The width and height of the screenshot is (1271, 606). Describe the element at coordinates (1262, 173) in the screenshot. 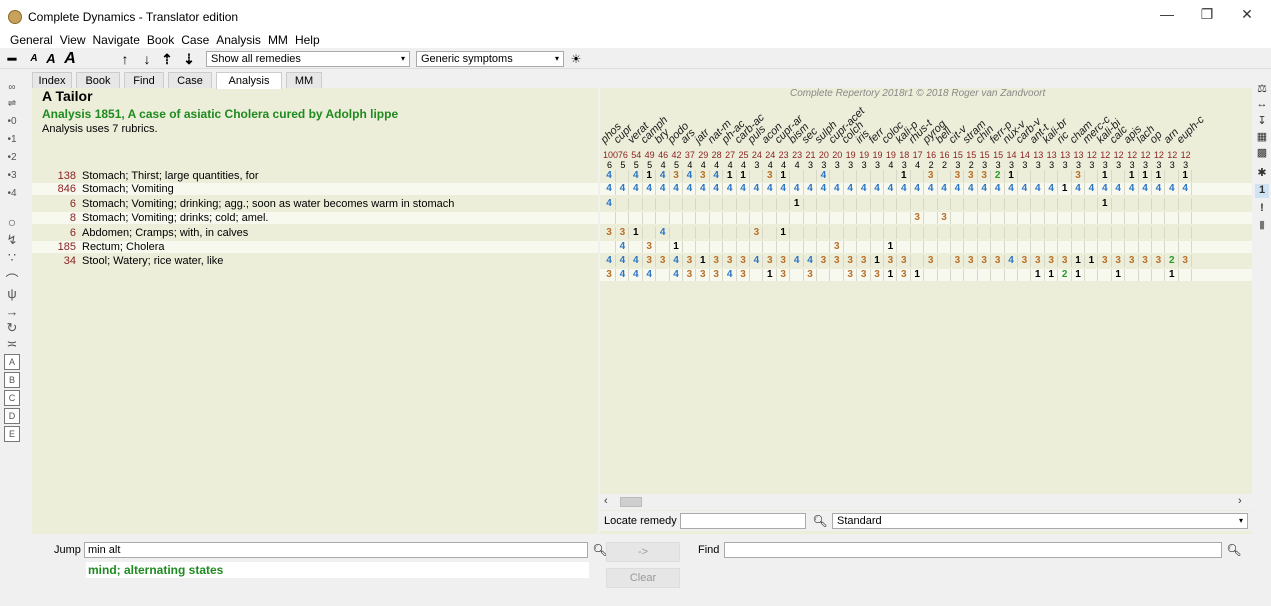

I see `star-icon: ✱` at that location.